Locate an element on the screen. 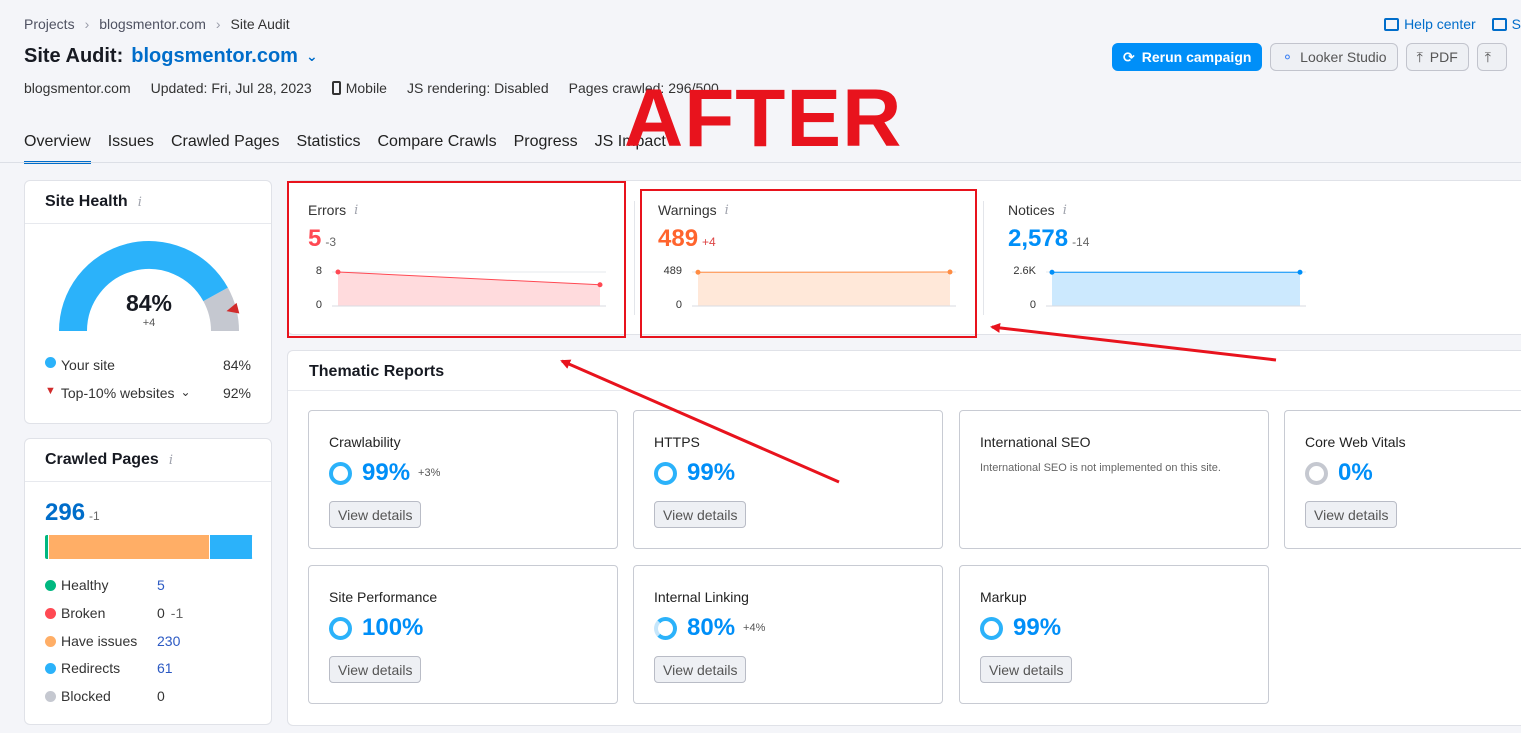 This screenshot has height=733, width=1521. report-core-web-vitals: Core Web Vitals 0% View details is located at coordinates (1402, 479).